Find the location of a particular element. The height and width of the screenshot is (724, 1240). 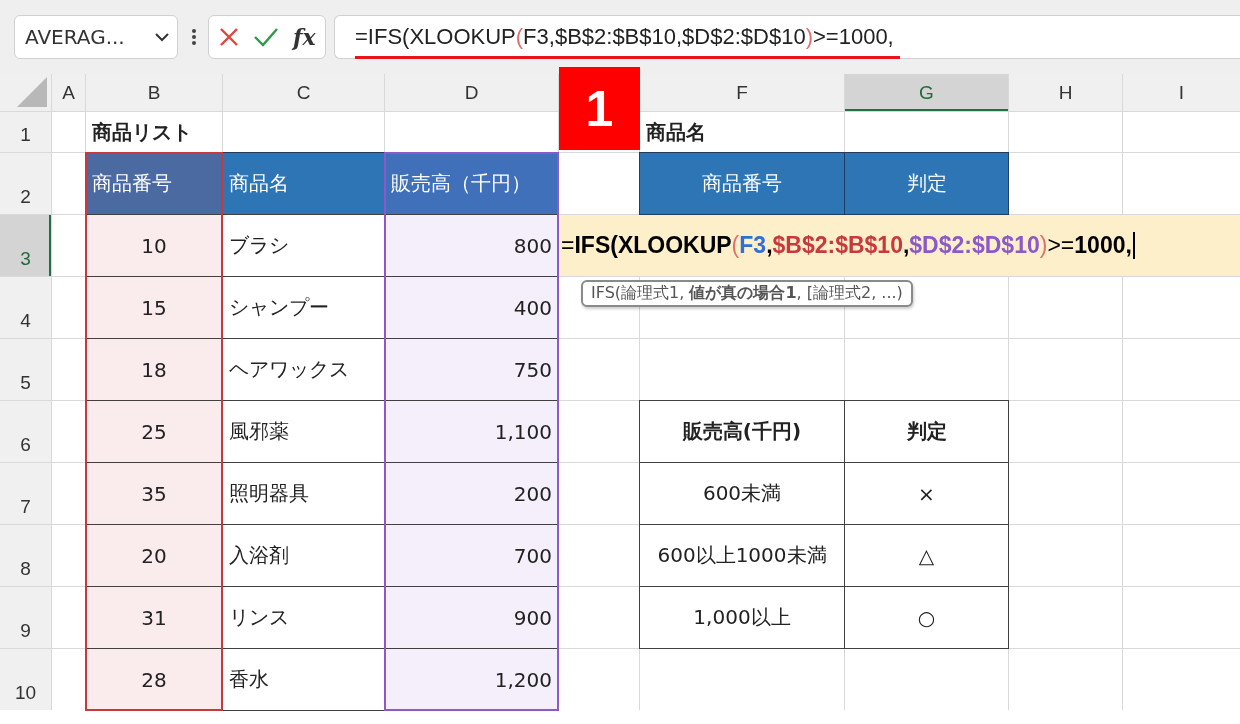

table-cell: 600以上1000未満 is located at coordinates (742, 555).